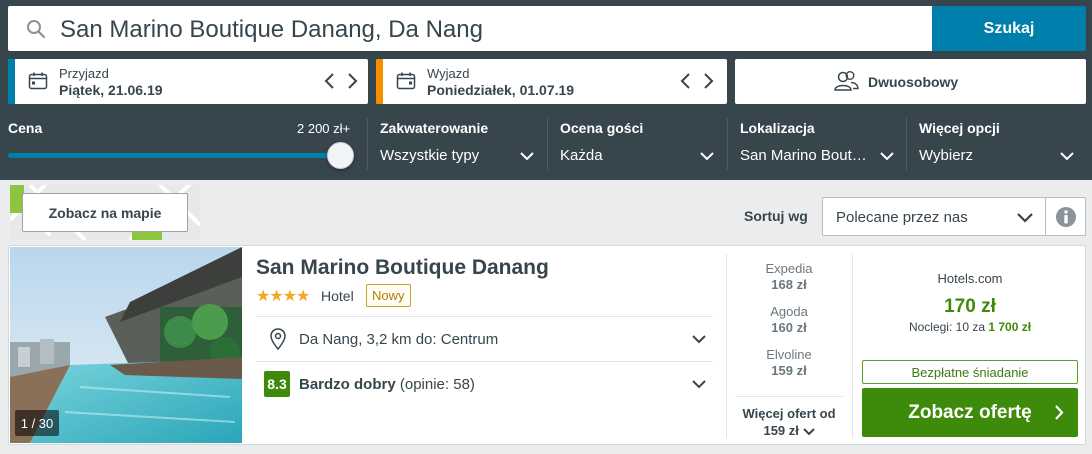  What do you see at coordinates (36, 29) in the screenshot?
I see `search-icon` at bounding box center [36, 29].